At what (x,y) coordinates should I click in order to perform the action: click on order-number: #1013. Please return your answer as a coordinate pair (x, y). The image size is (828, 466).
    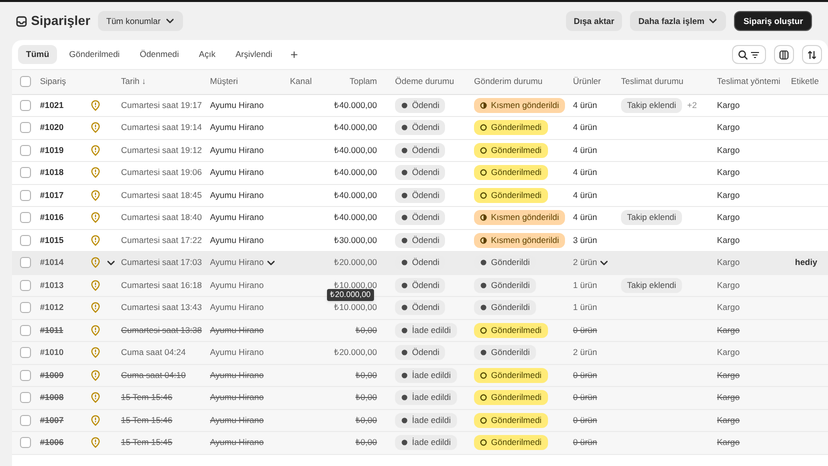
    Looking at the image, I should click on (52, 285).